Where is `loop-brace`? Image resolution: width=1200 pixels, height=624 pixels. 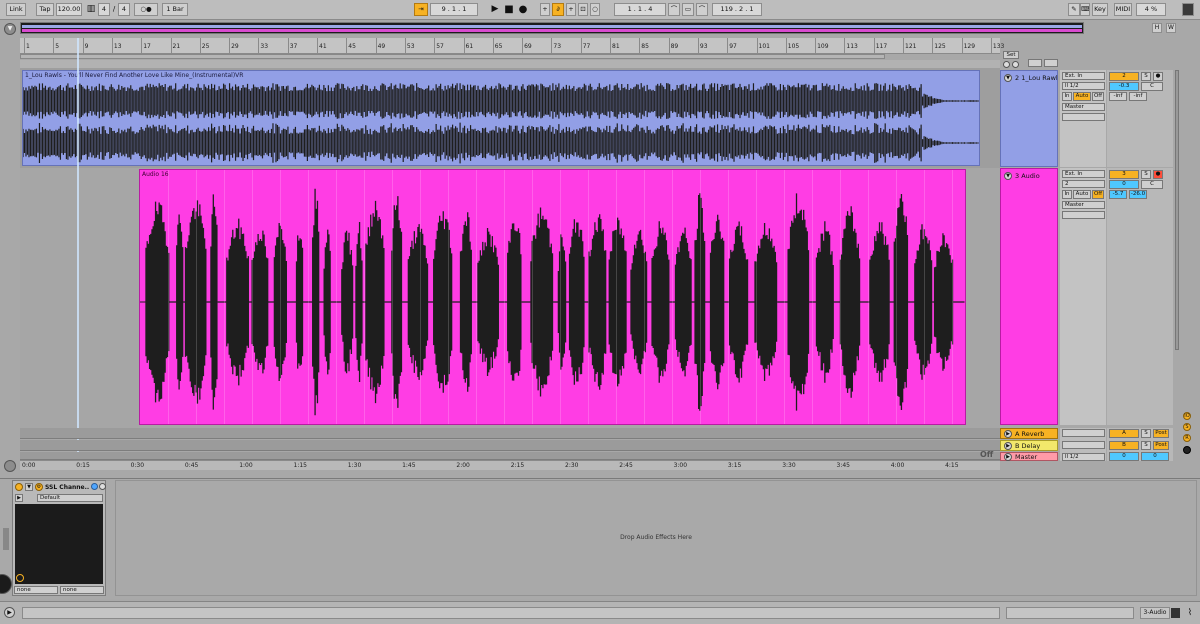
loop-brace is located at coordinates (452, 56).